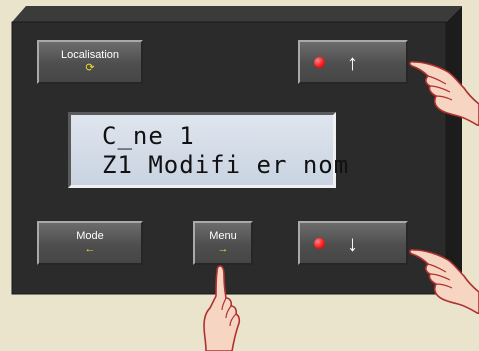 The image size is (479, 351). I want to click on menu-button: Menu →, so click(223, 243).